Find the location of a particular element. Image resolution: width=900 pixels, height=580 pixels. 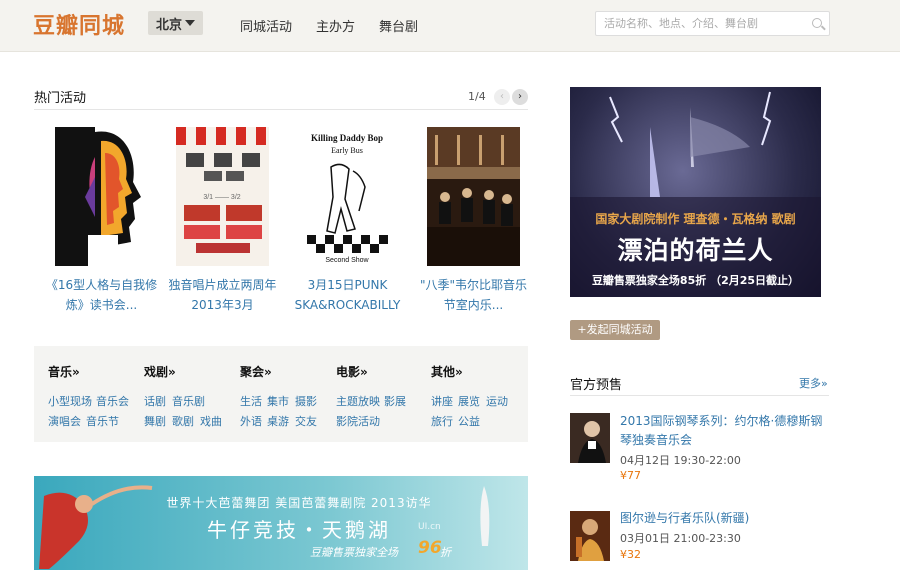

category-link: 歌剧 is located at coordinates (183, 421).